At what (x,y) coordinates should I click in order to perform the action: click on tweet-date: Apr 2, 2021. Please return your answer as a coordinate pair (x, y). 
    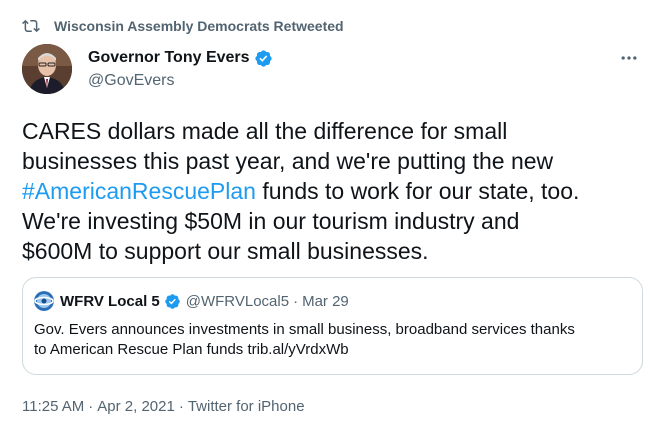
    Looking at the image, I should click on (136, 406).